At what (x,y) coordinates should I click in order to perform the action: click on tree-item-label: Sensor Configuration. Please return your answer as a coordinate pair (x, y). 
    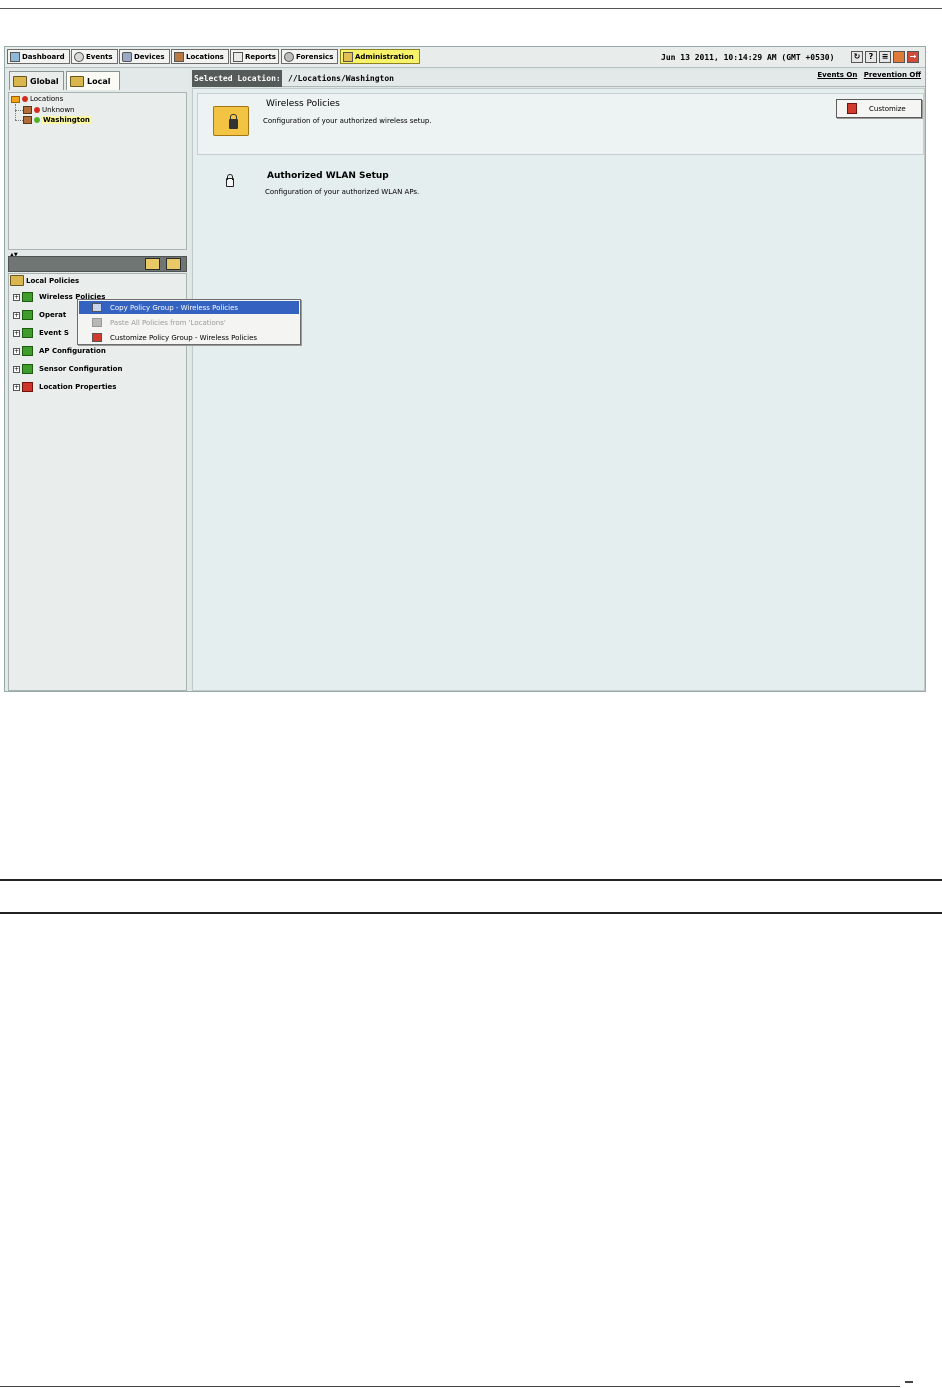
    Looking at the image, I should click on (81, 369).